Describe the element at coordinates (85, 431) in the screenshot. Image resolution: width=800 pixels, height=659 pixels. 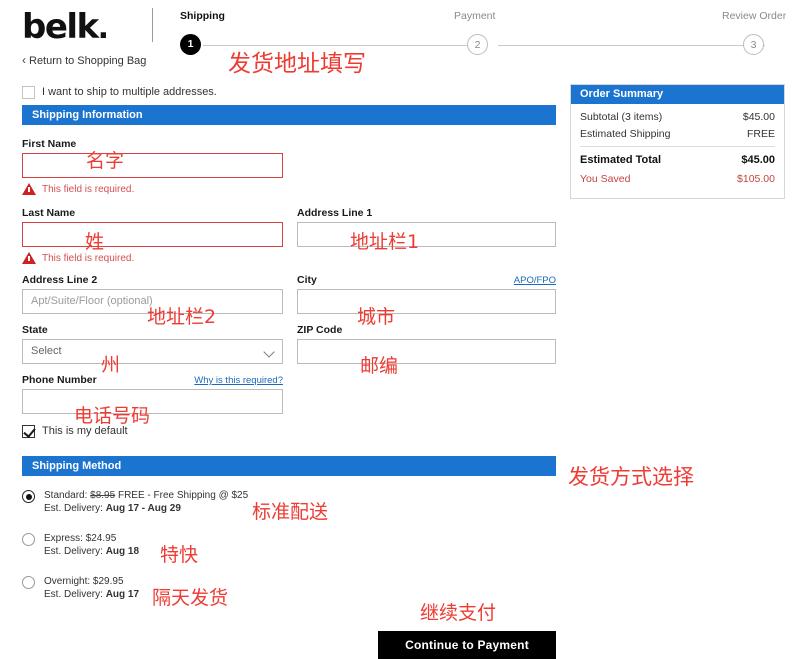
I see `default-address-label: This is my default` at that location.